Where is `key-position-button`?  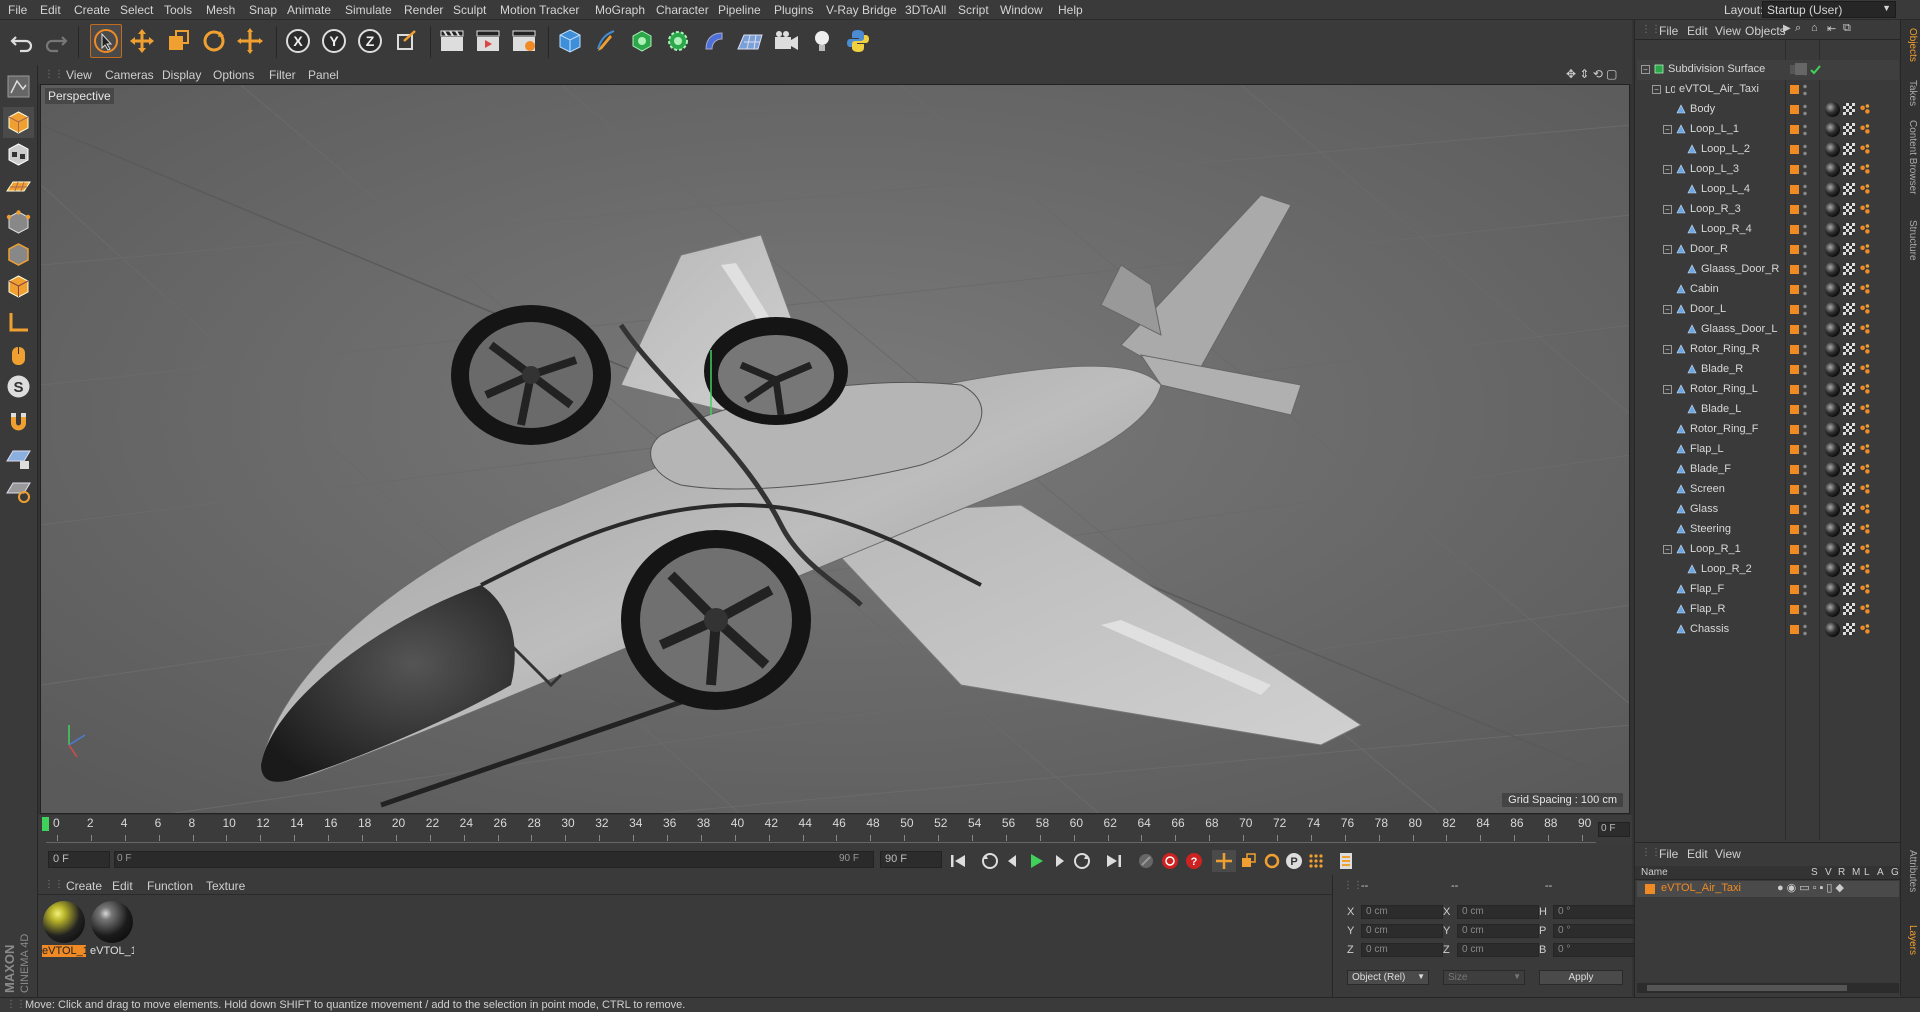
key-position-button is located at coordinates (1224, 861).